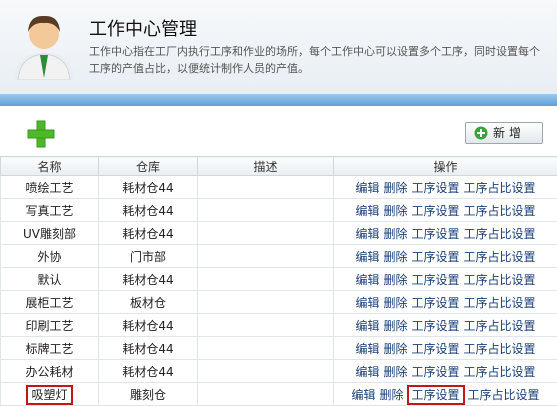  What do you see at coordinates (50, 394) in the screenshot?
I see `cell-name: 吸塑灯` at bounding box center [50, 394].